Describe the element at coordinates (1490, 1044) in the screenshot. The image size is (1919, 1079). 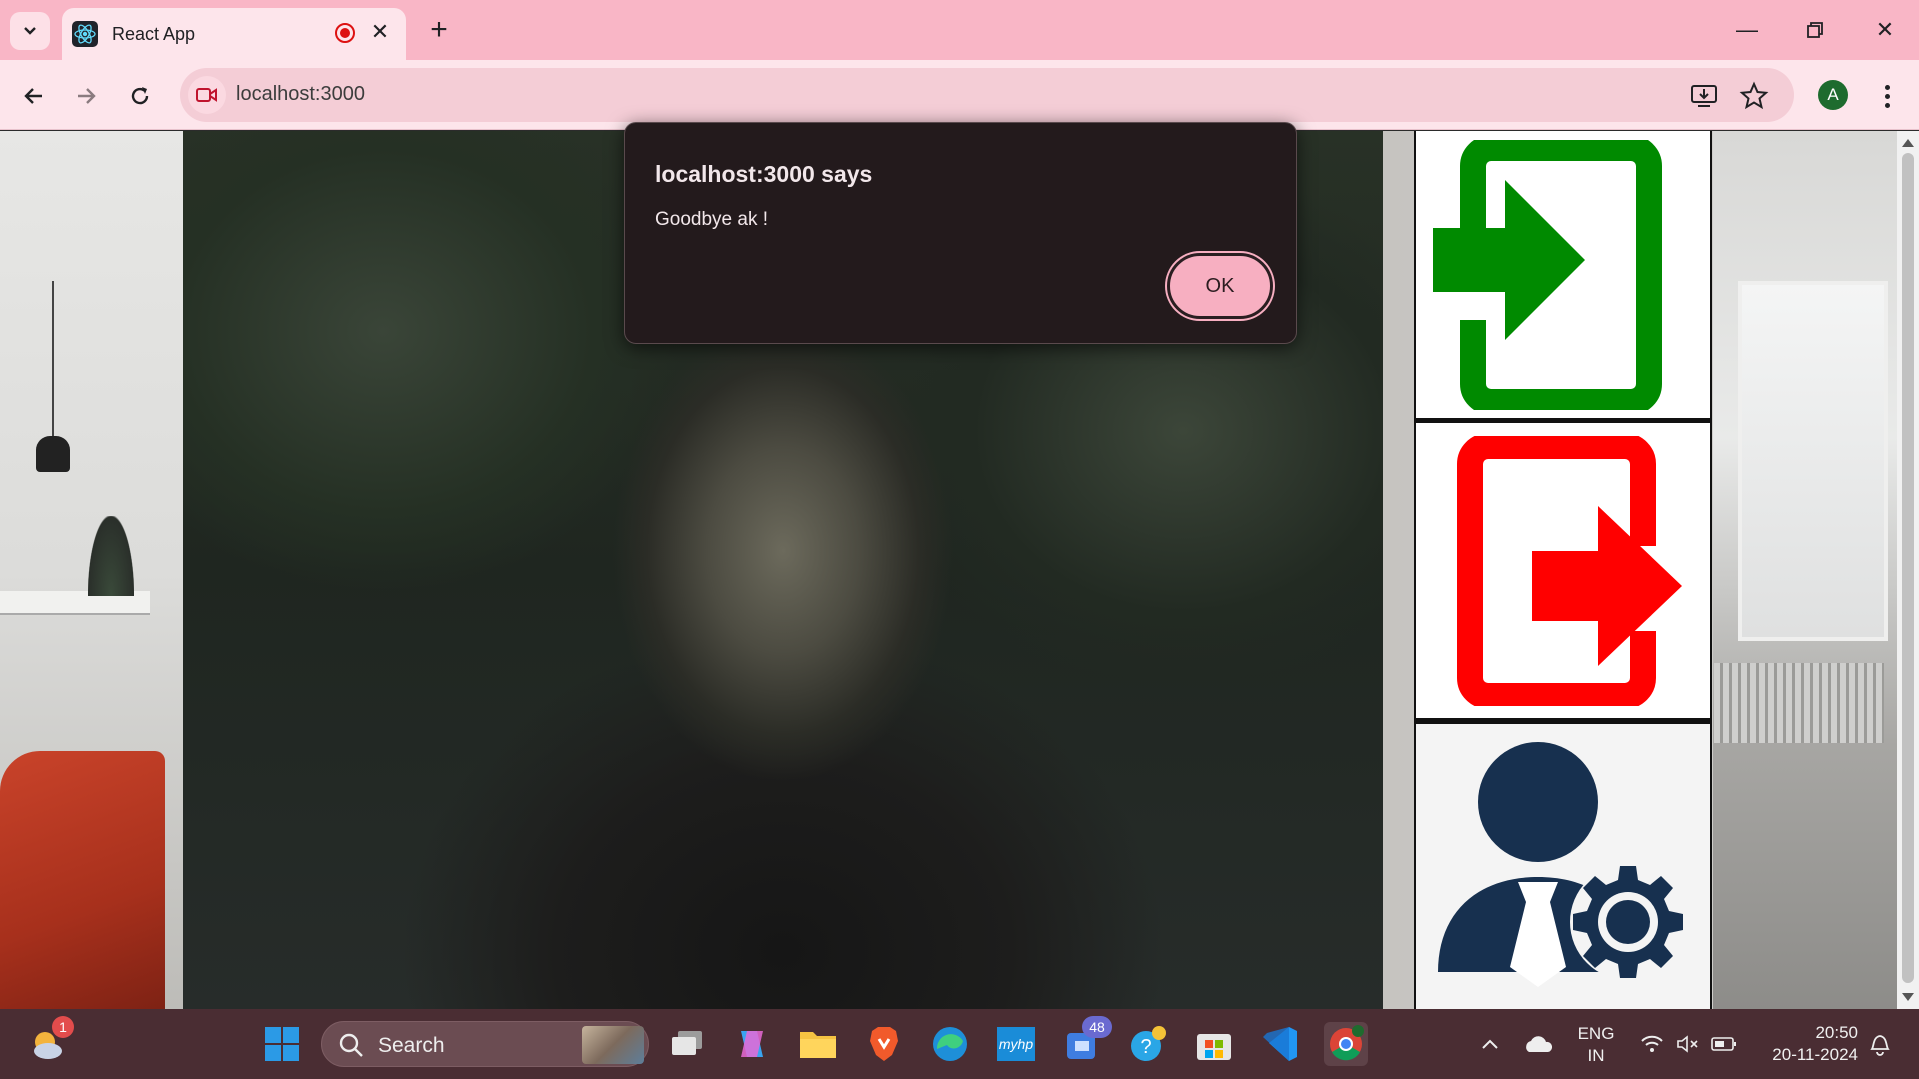
I see `show-hidden-icons-chevron-icon` at that location.